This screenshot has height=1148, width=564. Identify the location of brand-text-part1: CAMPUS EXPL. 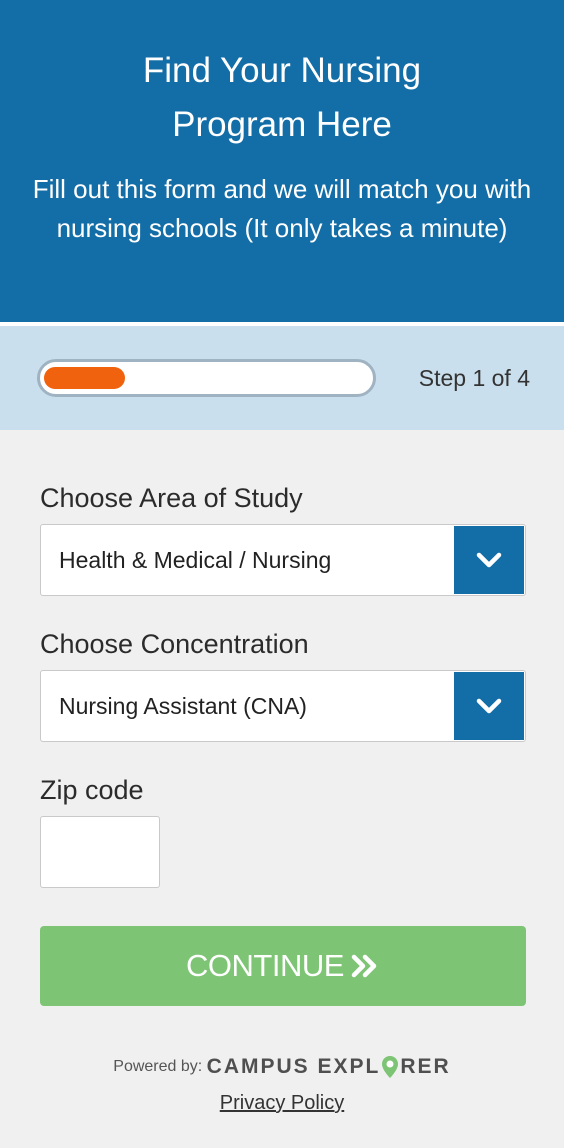
(293, 1066).